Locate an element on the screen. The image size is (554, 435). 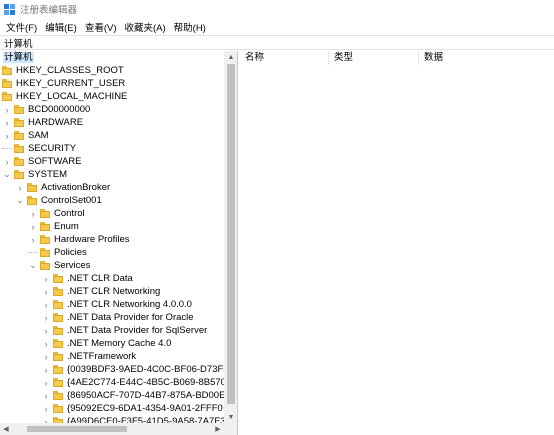
tree-node: › SOFTWARE is located at coordinates (42, 161).